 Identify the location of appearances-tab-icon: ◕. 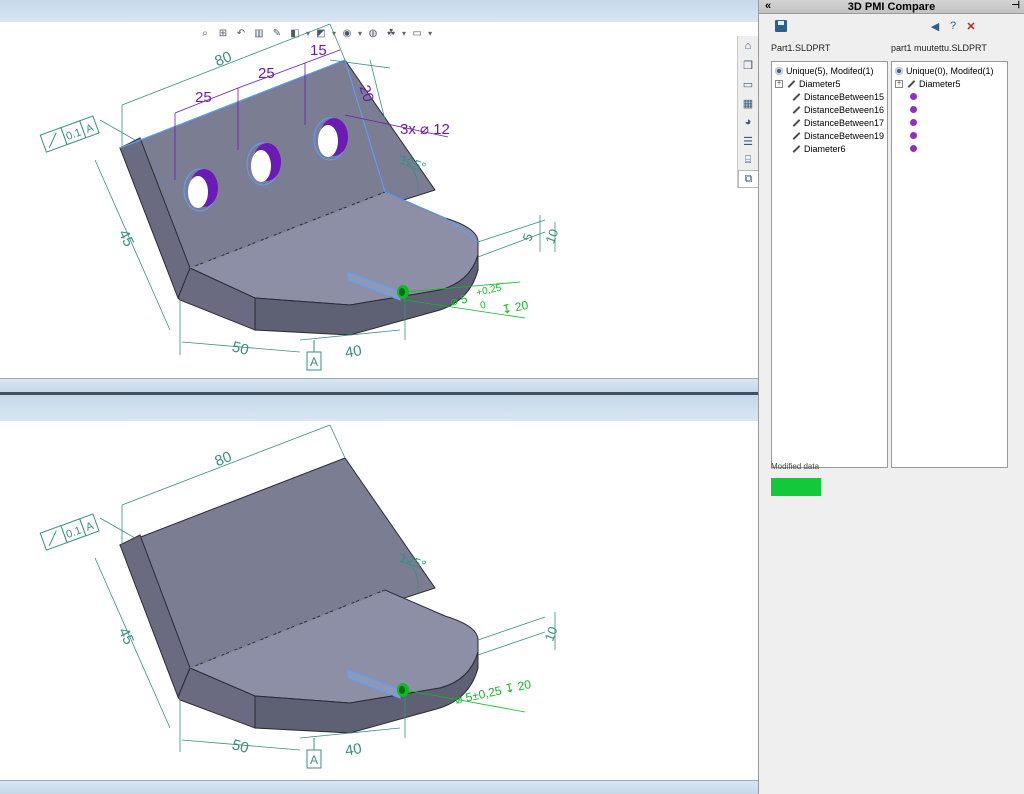
(748, 122).